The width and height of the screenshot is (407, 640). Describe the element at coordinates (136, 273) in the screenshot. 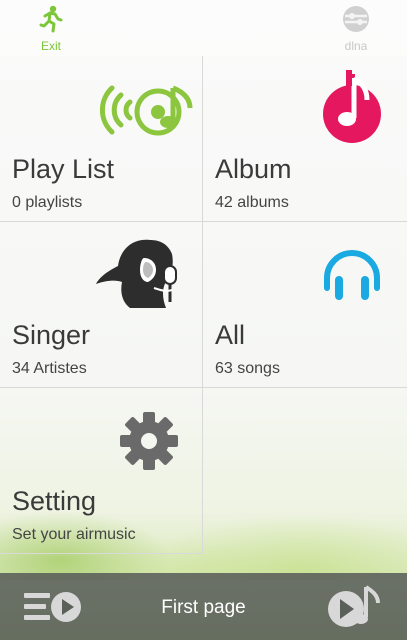

I see `singer-silhouette-icon` at that location.